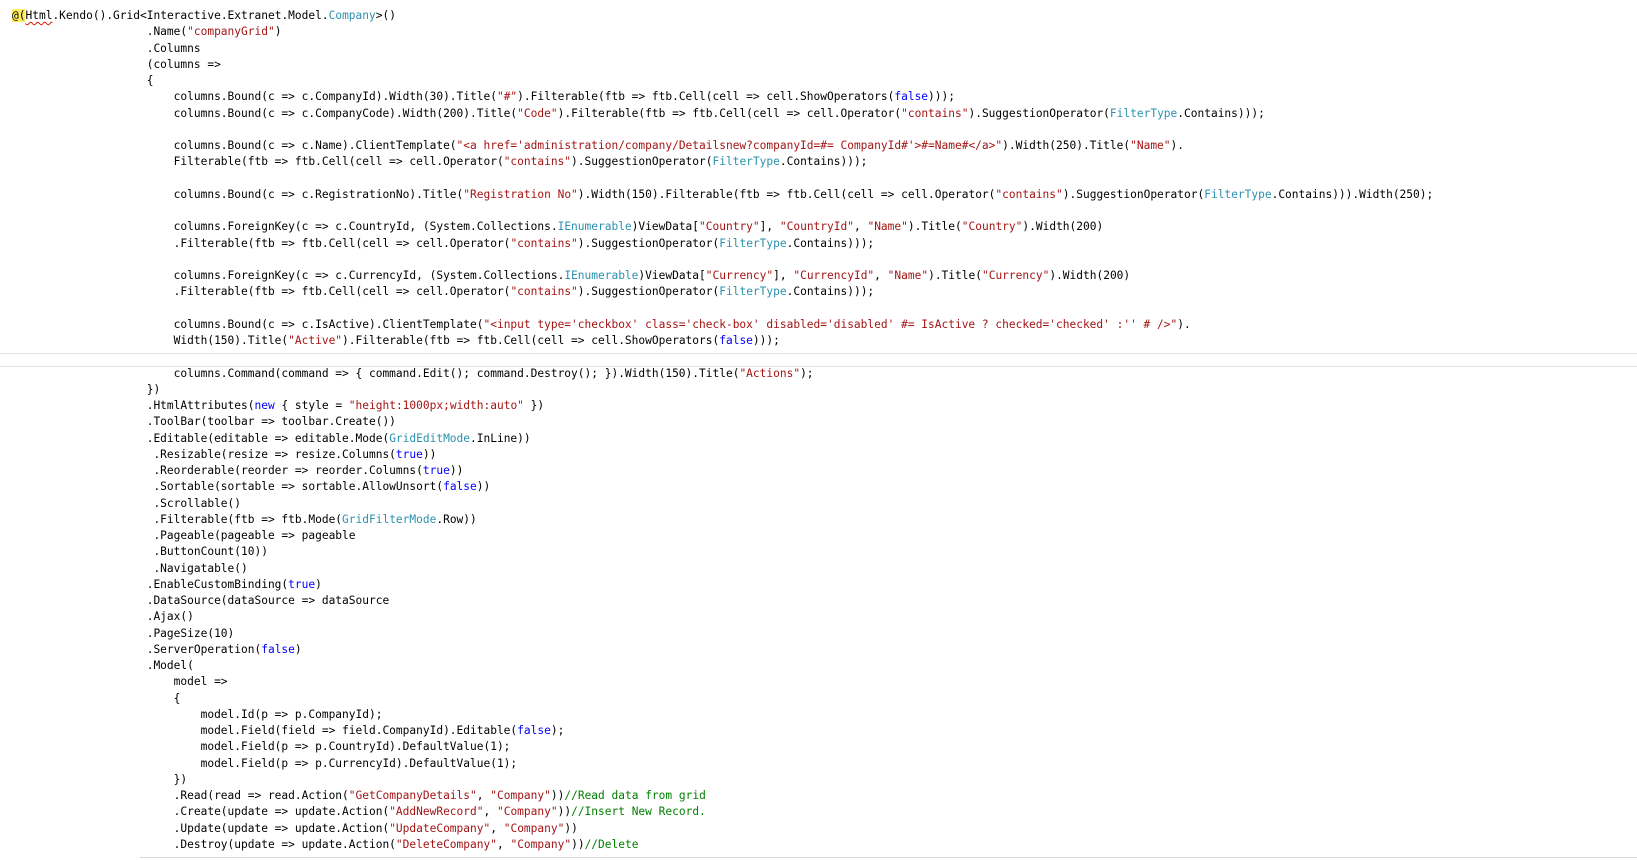  I want to click on code-line: model.Id(p => p.CompanyId);, so click(722, 715).